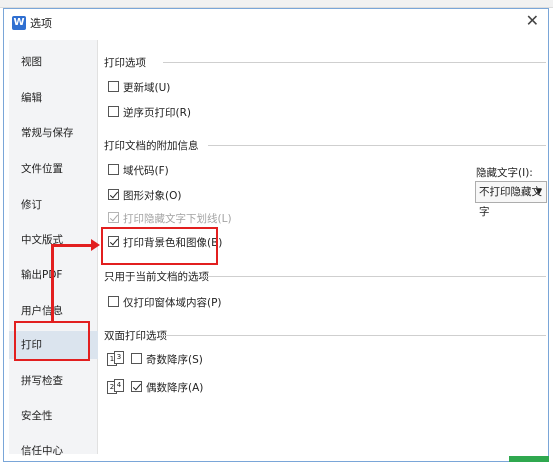 This screenshot has width=553, height=462. What do you see at coordinates (529, 459) in the screenshot?
I see `partial-button-edge` at bounding box center [529, 459].